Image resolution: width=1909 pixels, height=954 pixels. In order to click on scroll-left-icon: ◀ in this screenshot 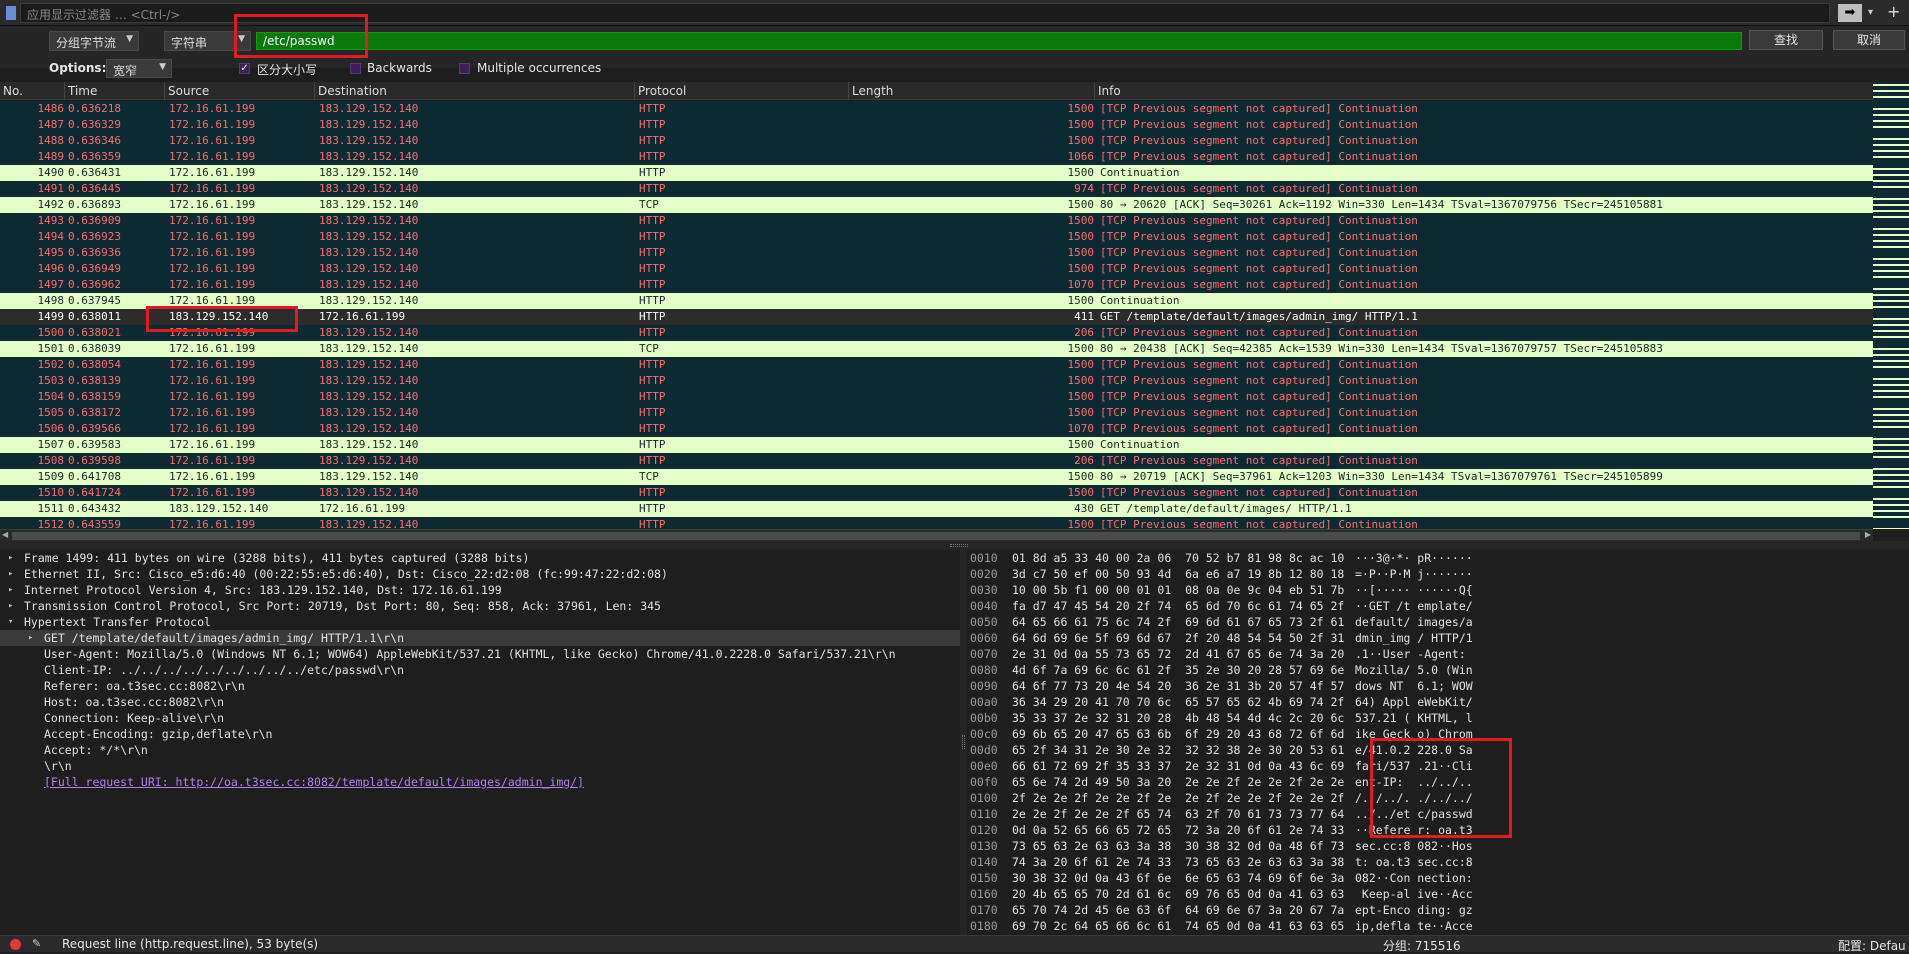, I will do `click(5, 534)`.